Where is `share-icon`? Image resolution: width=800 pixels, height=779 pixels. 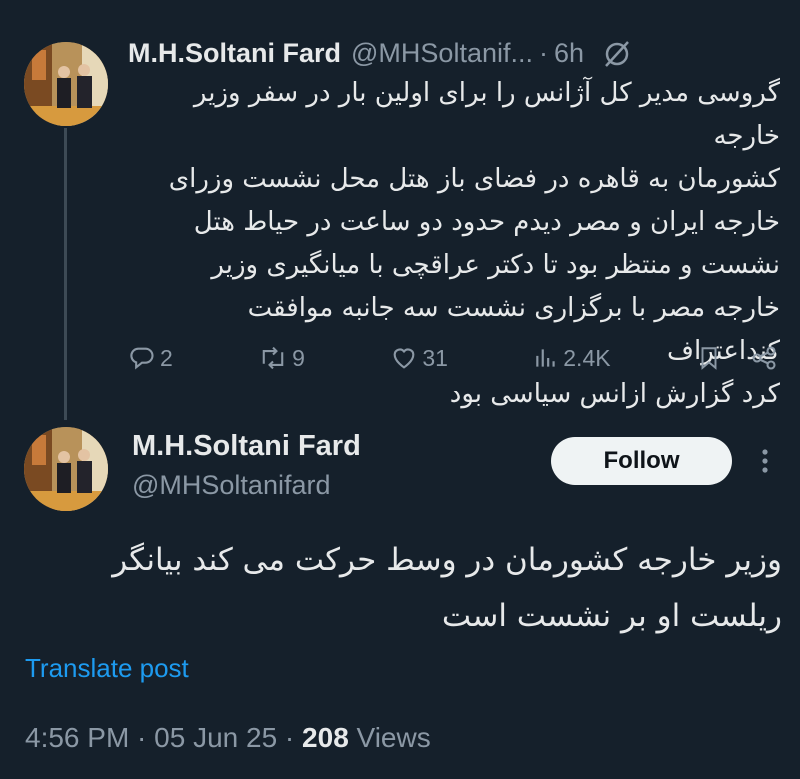 share-icon is located at coordinates (764, 358).